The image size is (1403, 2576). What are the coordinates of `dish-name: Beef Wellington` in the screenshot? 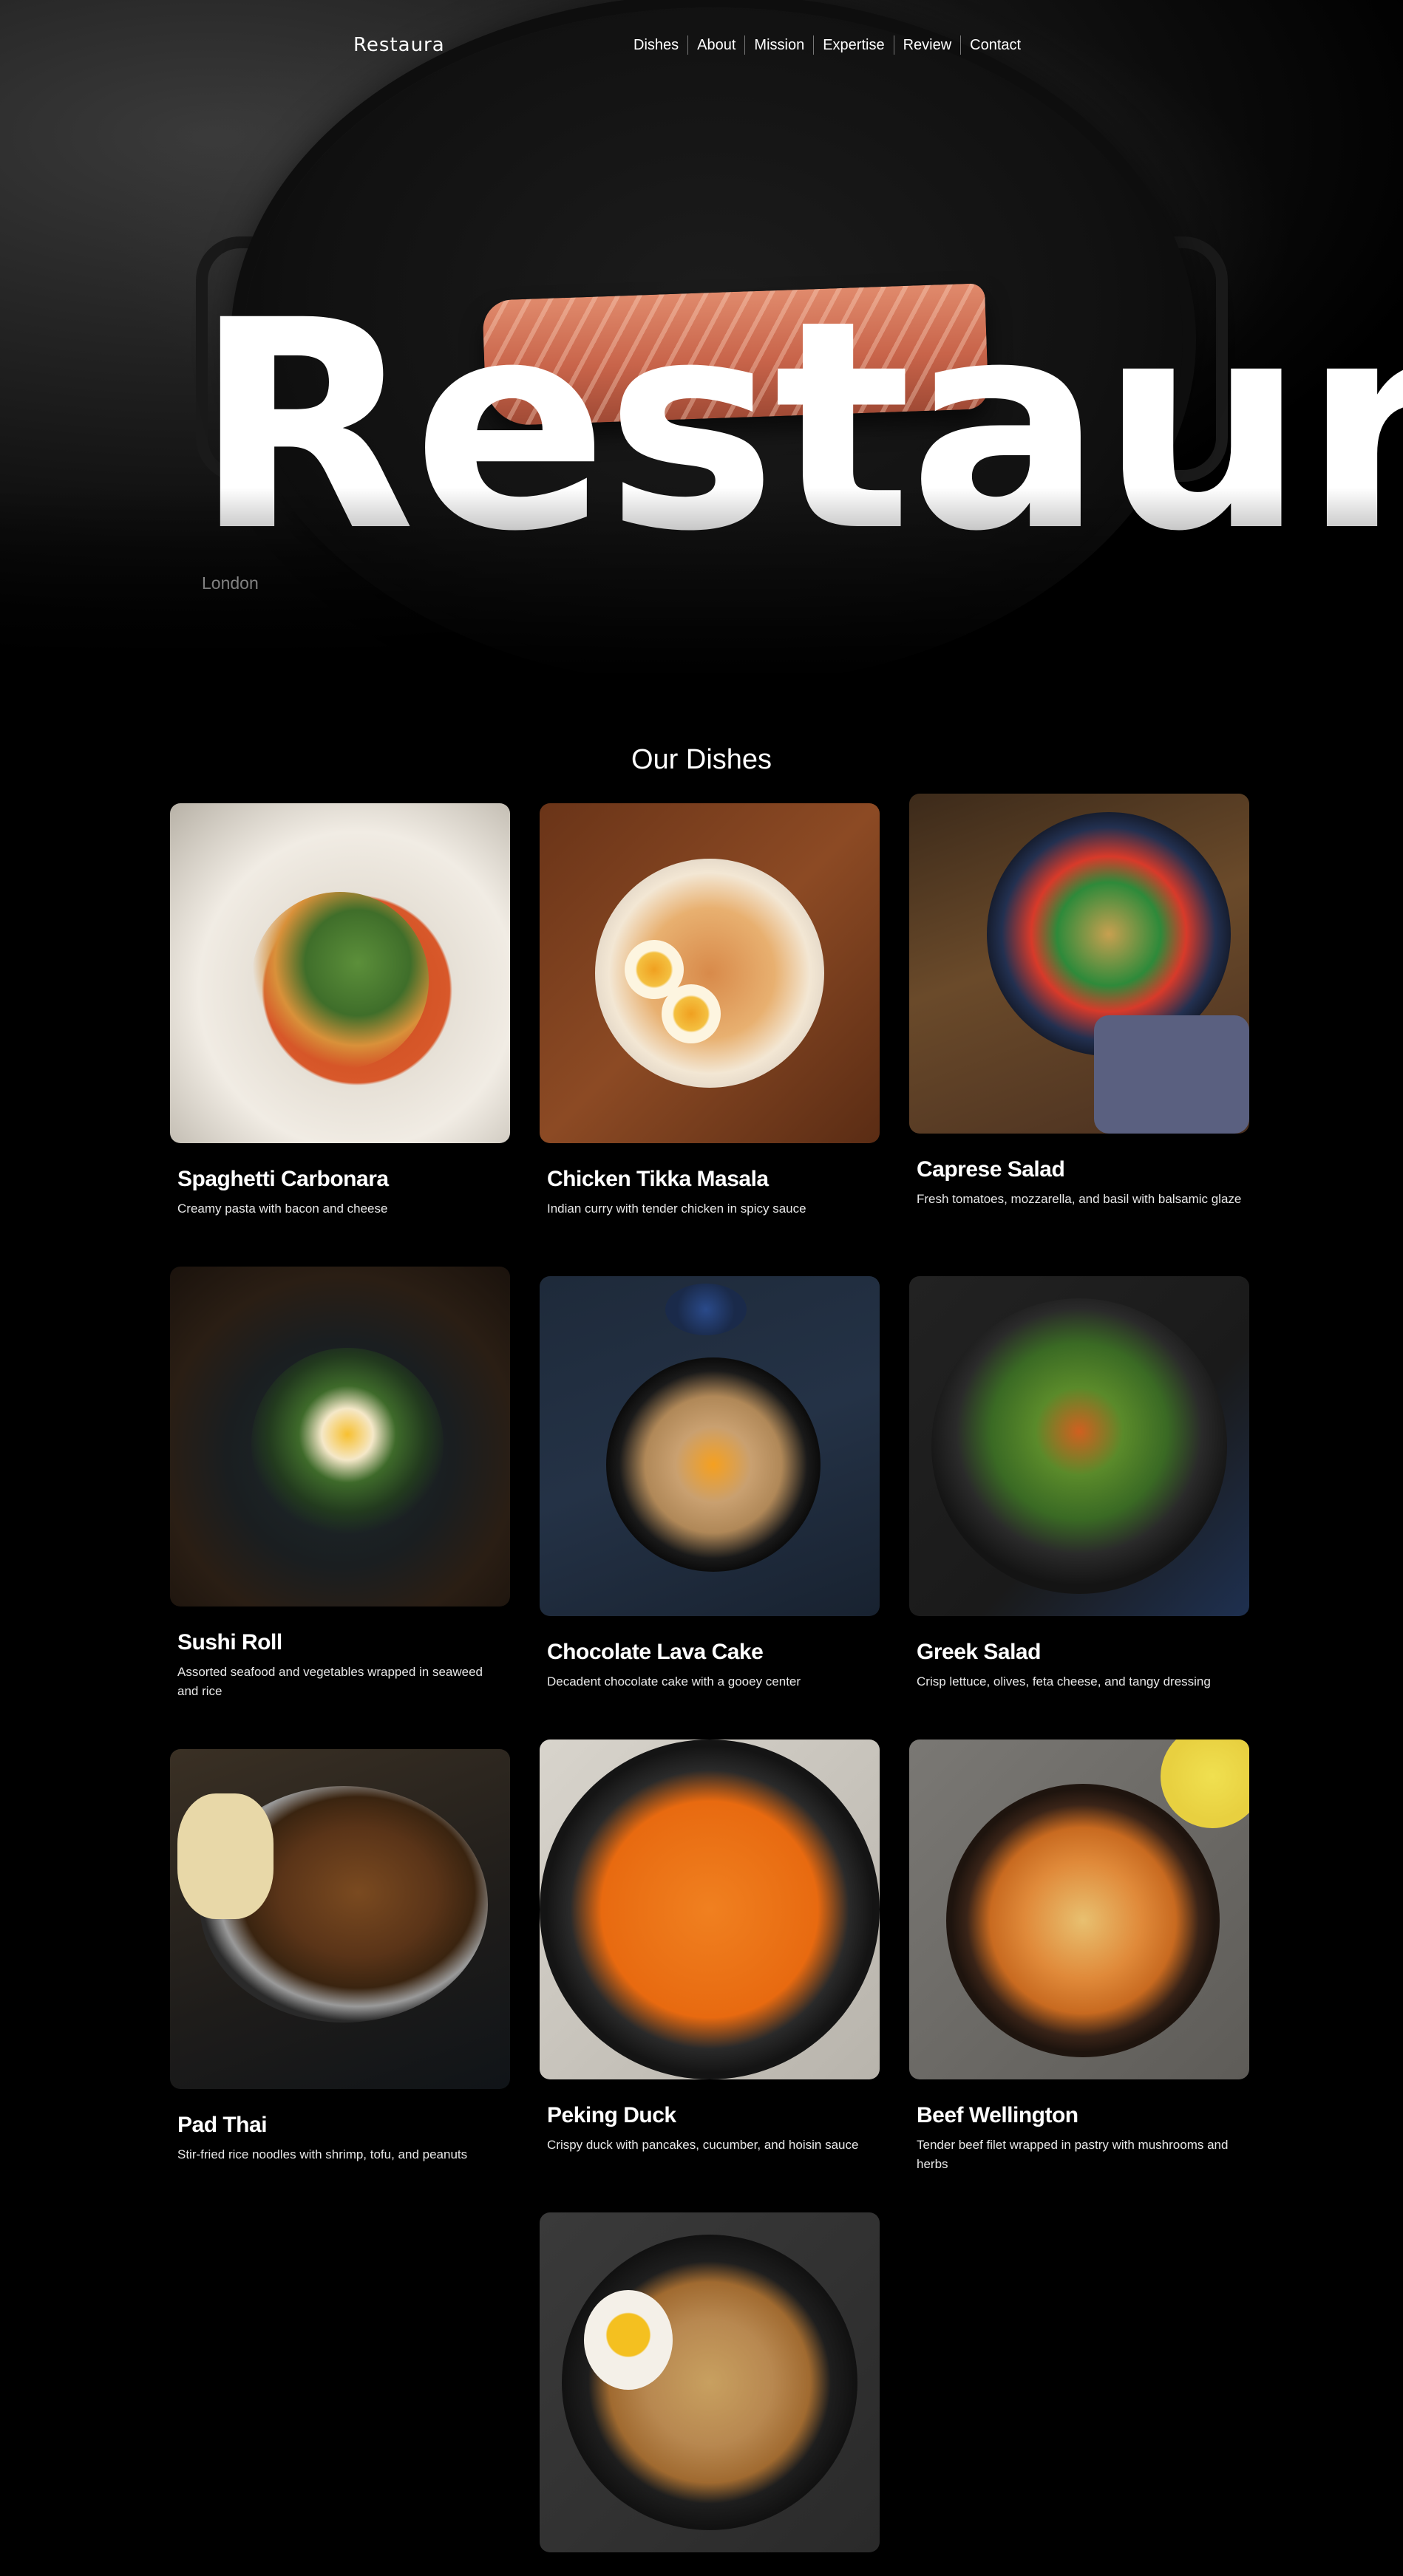 It's located at (997, 2115).